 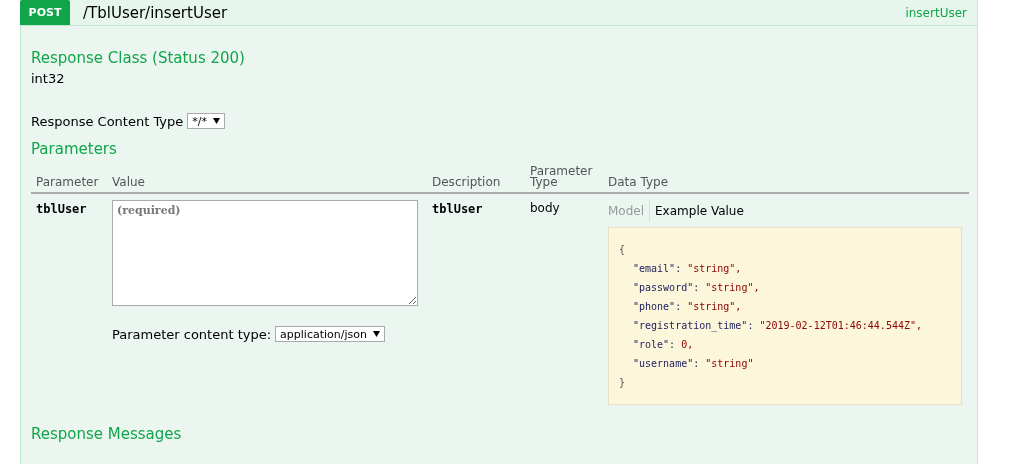 I want to click on section-title: Parameters, so click(x=74, y=149).